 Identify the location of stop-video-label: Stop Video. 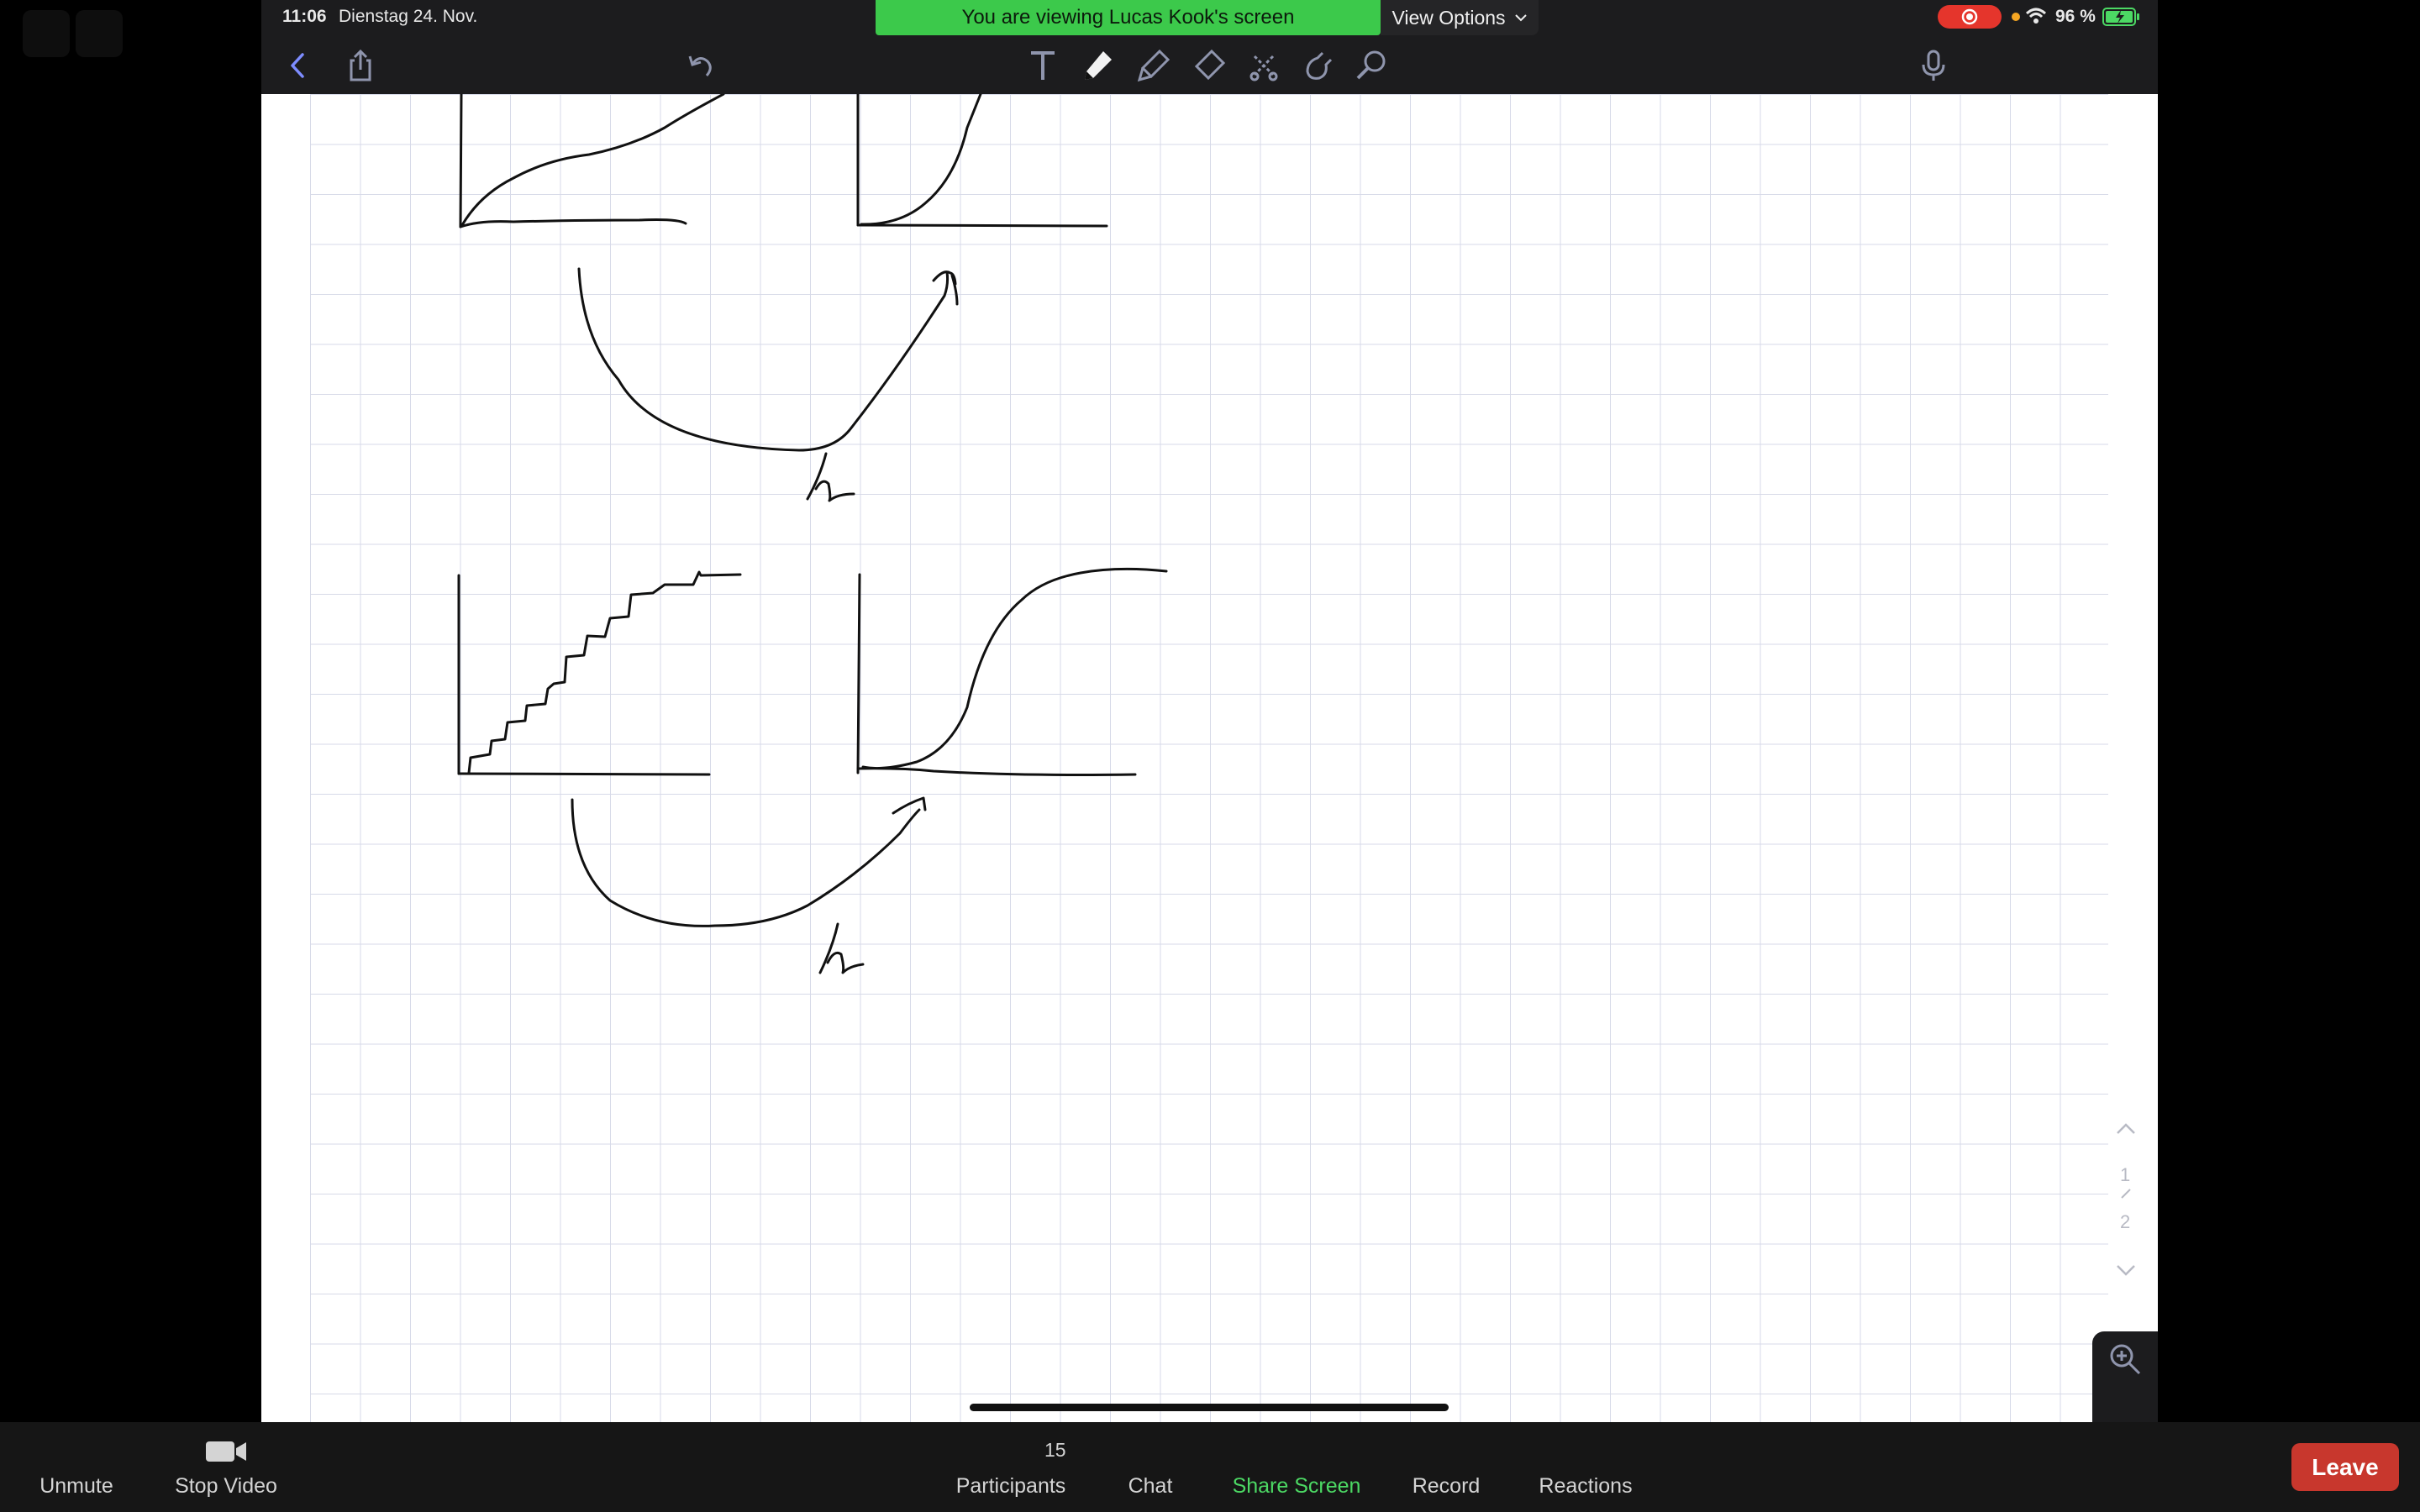
(226, 1486).